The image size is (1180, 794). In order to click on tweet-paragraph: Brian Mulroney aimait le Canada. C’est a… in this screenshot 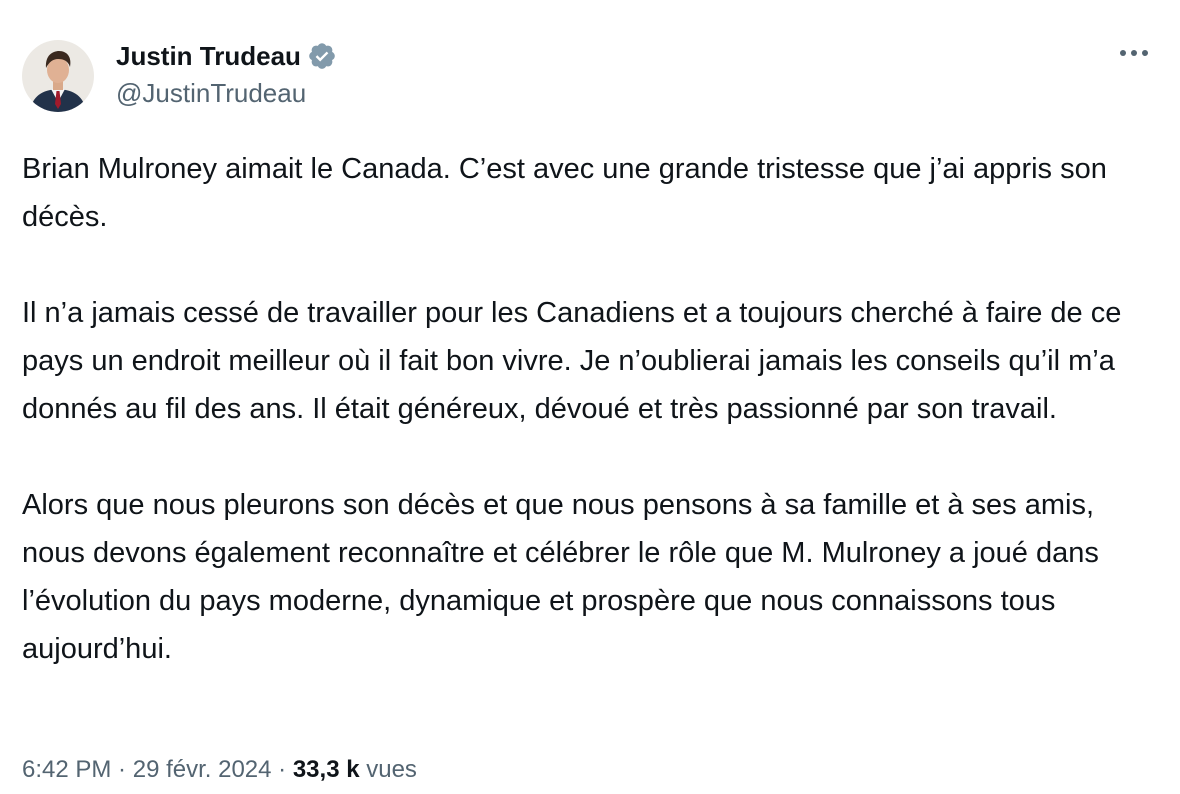, I will do `click(564, 193)`.